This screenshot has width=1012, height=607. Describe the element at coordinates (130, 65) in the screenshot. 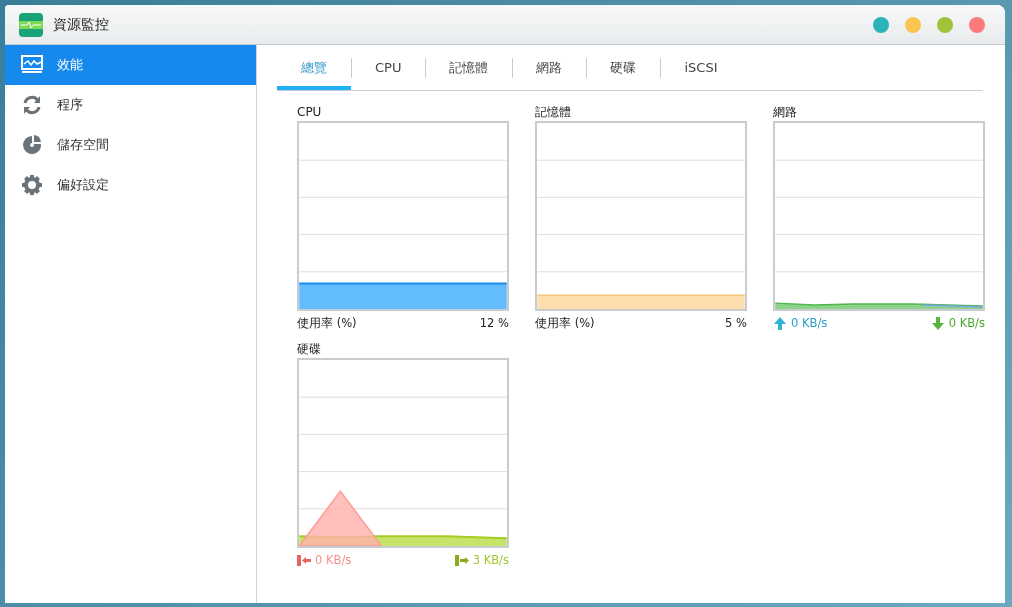

I see `sidebar-item: 效能` at that location.